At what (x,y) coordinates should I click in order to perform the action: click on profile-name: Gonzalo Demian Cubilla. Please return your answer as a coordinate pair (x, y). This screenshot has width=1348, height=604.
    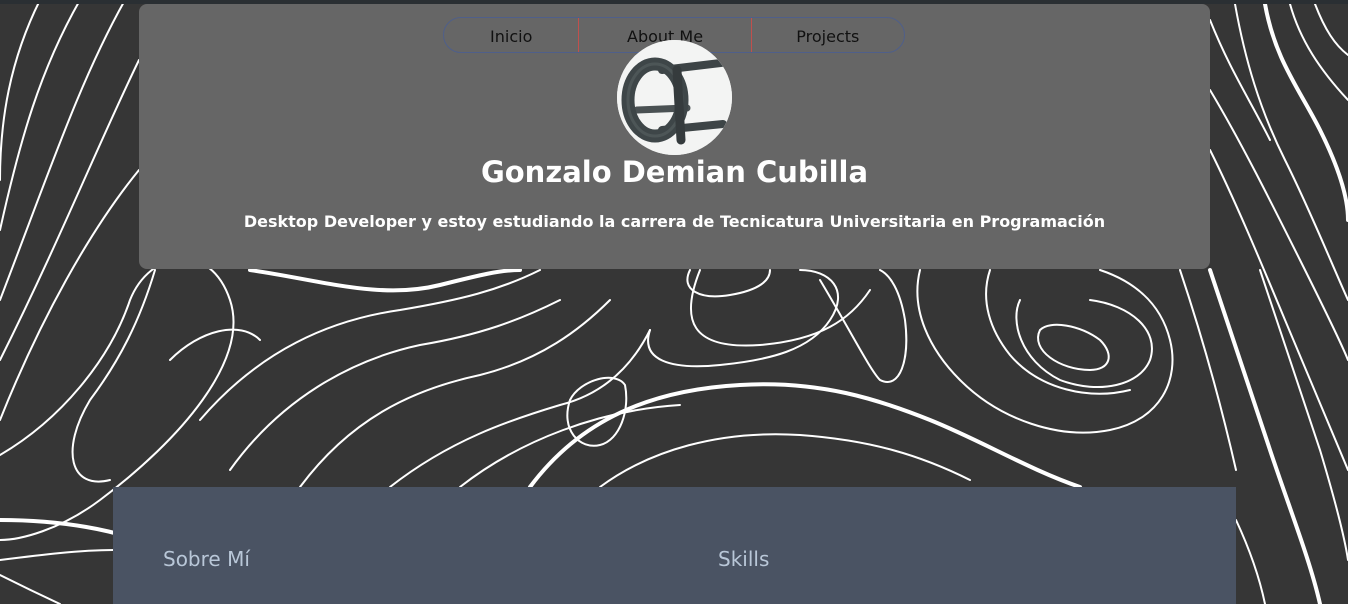
    Looking at the image, I should click on (674, 172).